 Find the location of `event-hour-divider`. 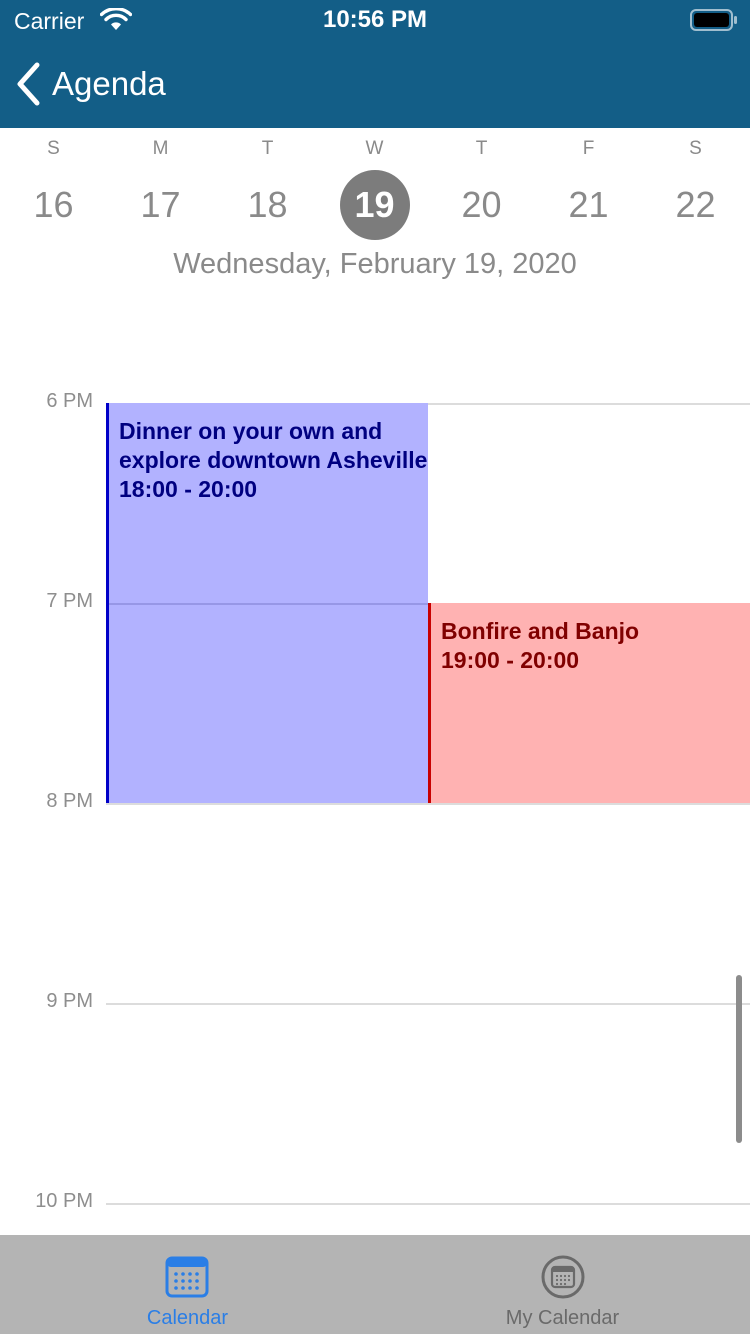

event-hour-divider is located at coordinates (268, 604).